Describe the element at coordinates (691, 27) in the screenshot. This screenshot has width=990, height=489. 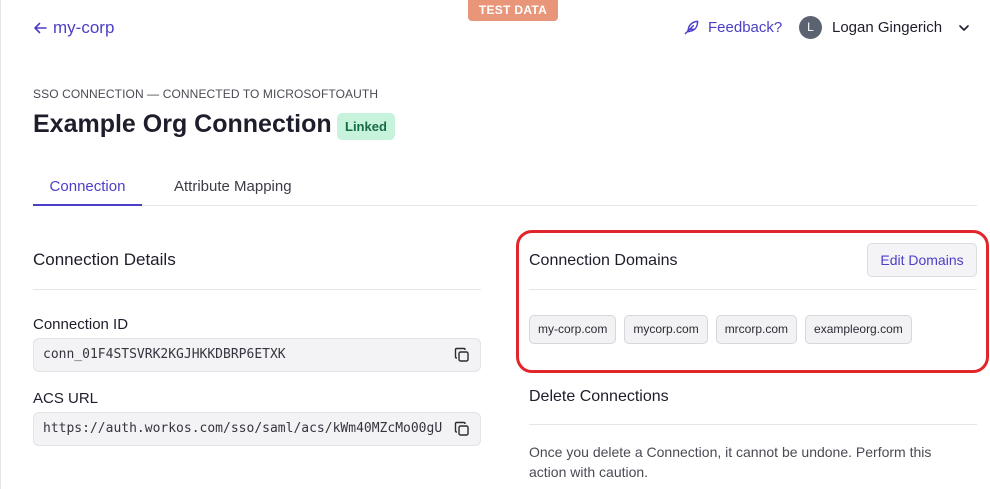
I see `feather-icon` at that location.